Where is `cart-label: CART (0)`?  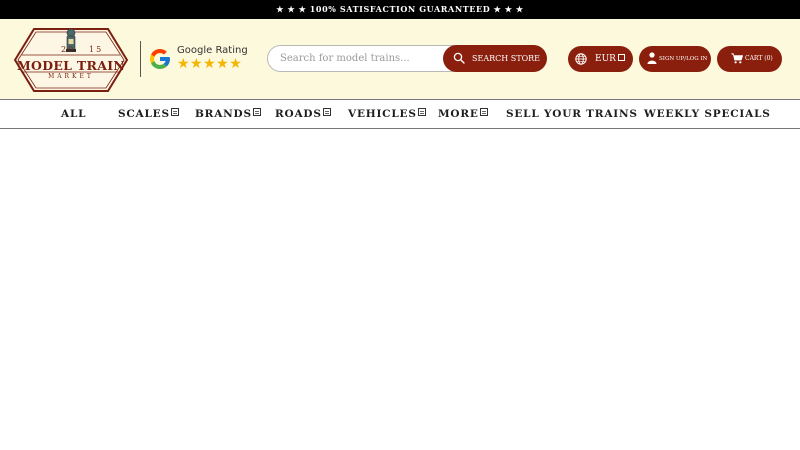 cart-label: CART (0) is located at coordinates (759, 58).